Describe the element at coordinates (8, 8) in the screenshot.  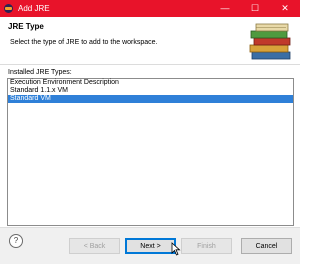
I see `eclipse-app-icon` at that location.